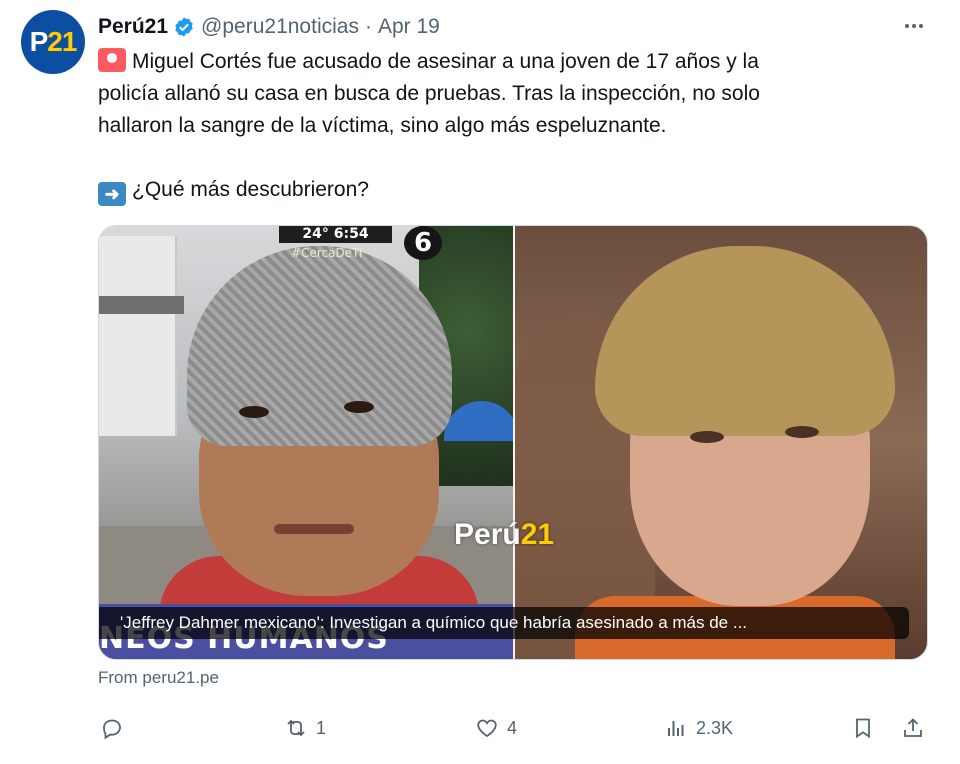 This screenshot has width=960, height=764. I want to click on avatar-letter: P, so click(39, 41).